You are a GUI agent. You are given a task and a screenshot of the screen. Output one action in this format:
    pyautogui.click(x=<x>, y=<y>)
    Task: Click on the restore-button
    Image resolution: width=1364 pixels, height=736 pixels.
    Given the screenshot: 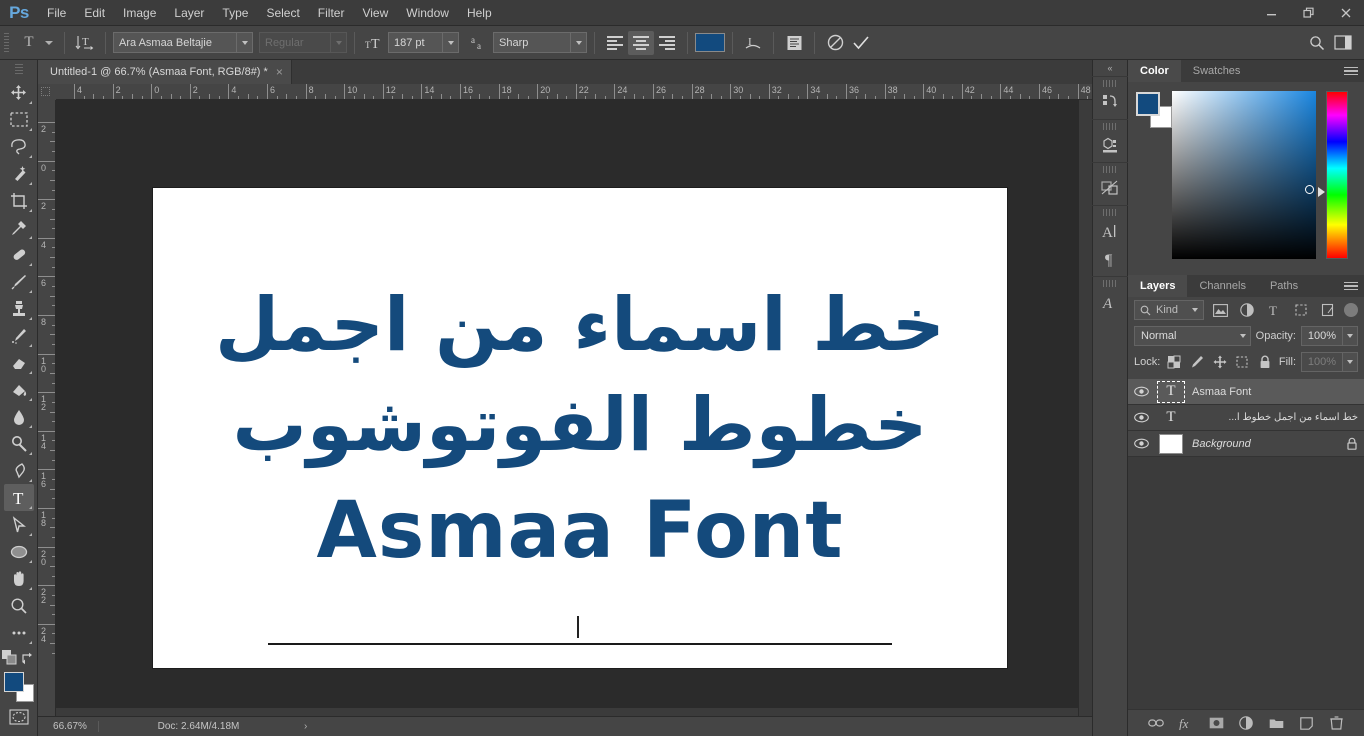 What is the action you would take?
    pyautogui.click(x=1308, y=13)
    